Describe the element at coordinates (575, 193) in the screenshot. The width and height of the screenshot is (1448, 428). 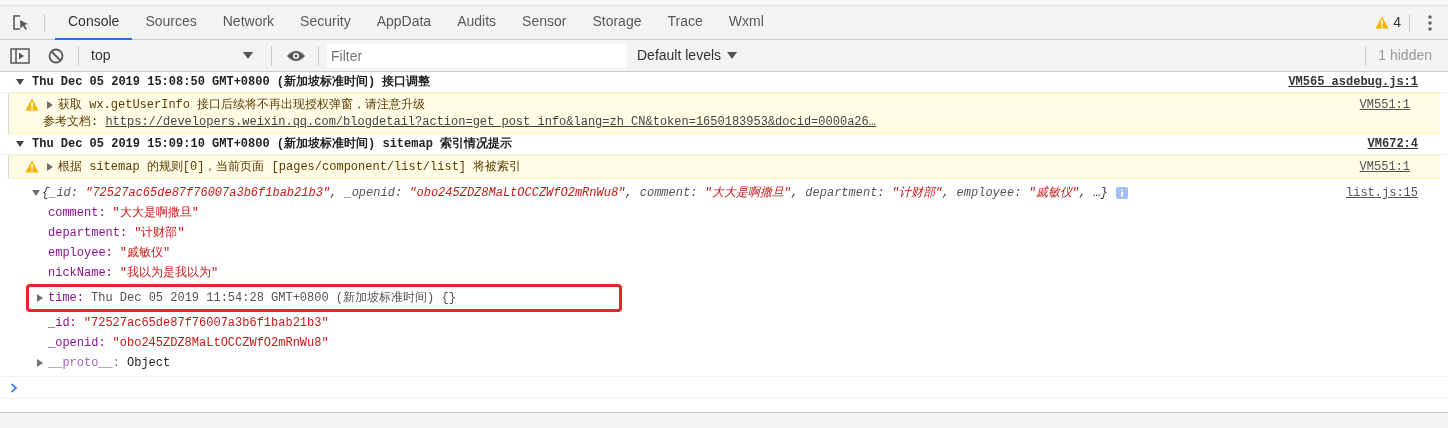
I see `object-summary: {_id: "72527ac65de87f76007a3b6f1bab21b3", _openid: "obo245ZDZ8MaLtOCCZWfO2mRnWu8", comment: "大大是啊撒旦", department: "计财部", employee: "戚敏仪", …}` at that location.